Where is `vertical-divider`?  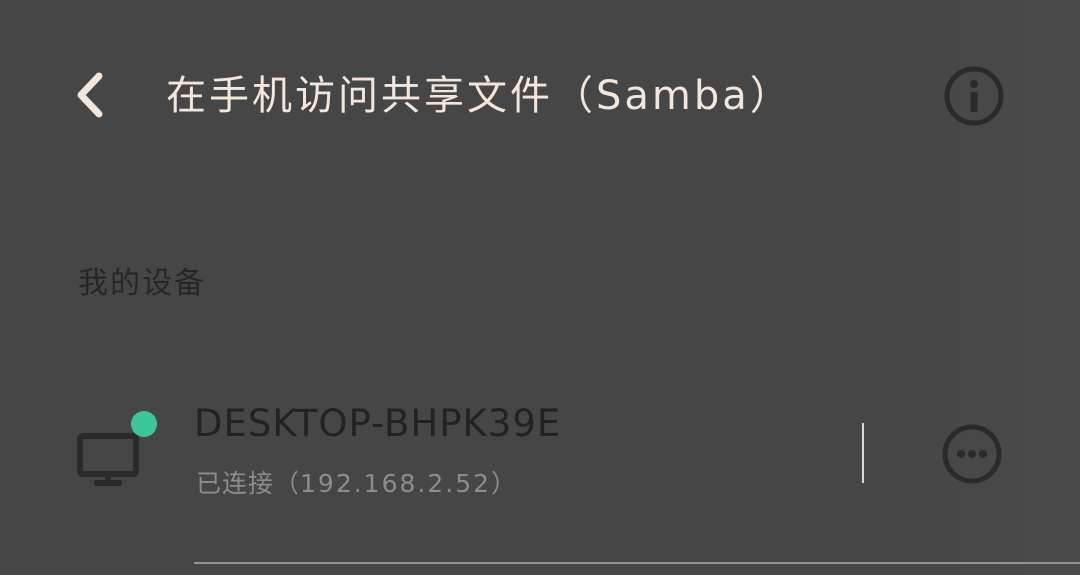
vertical-divider is located at coordinates (863, 453).